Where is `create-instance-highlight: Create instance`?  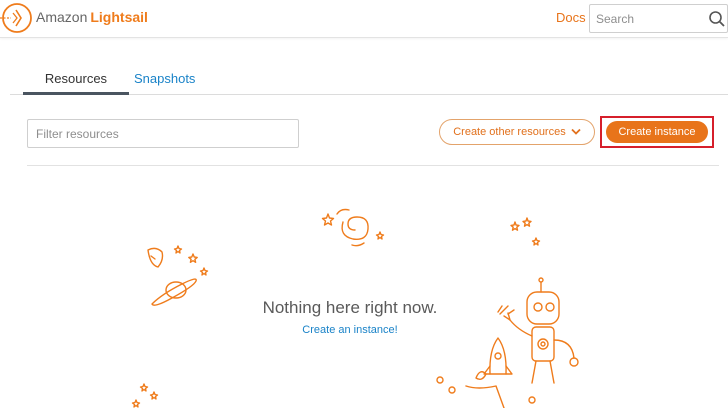 create-instance-highlight: Create instance is located at coordinates (657, 132).